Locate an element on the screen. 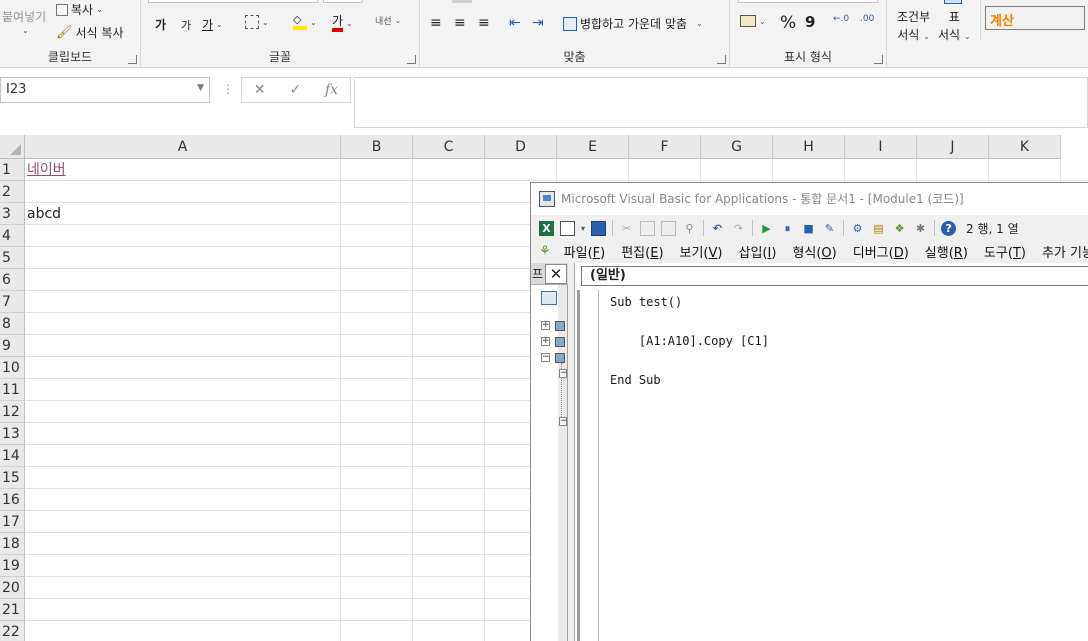 This screenshot has height=641, width=1088. grow-font-button: 가 is located at coordinates (160, 24).